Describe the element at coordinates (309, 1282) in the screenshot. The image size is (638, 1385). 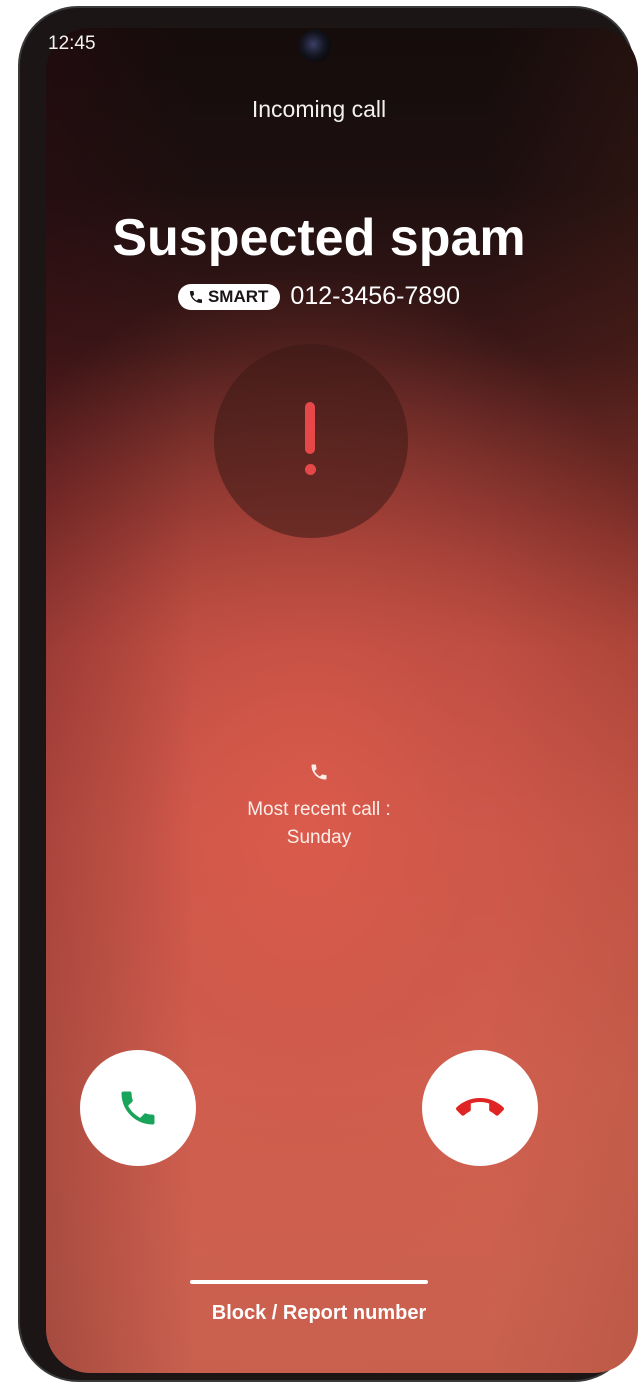
I see `swipe-handle` at that location.